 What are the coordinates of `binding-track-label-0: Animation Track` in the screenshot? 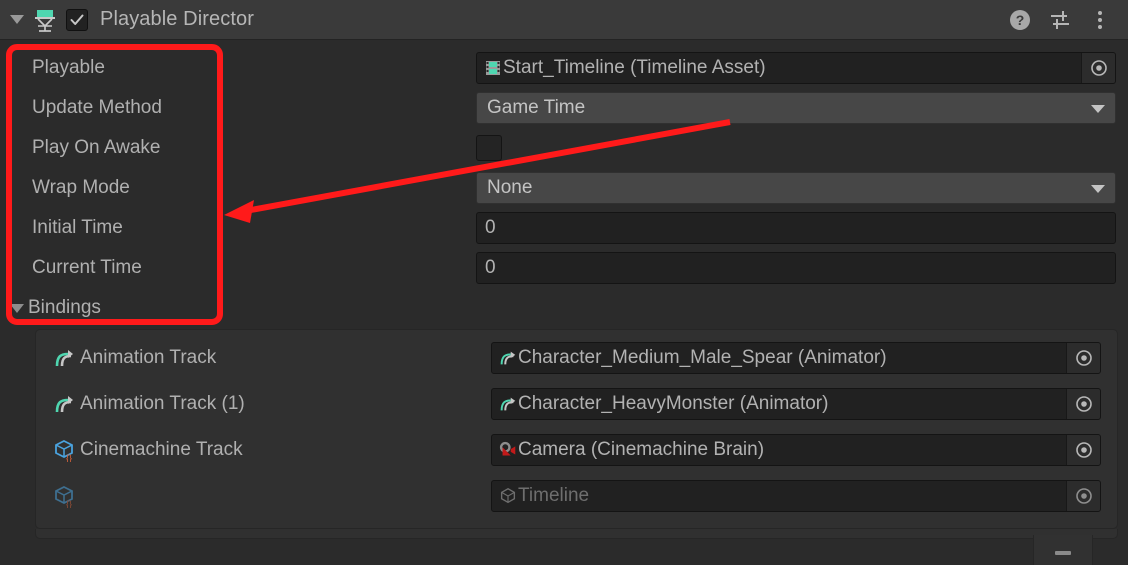 It's located at (263, 358).